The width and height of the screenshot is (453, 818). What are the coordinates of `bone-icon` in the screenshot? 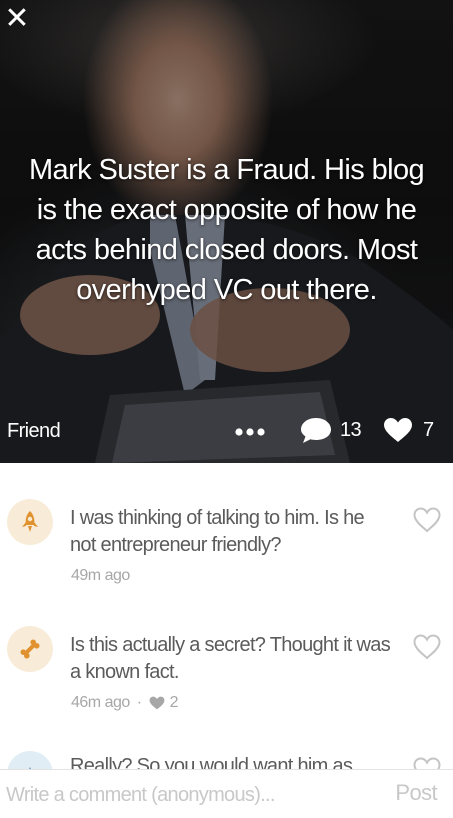 It's located at (30, 649).